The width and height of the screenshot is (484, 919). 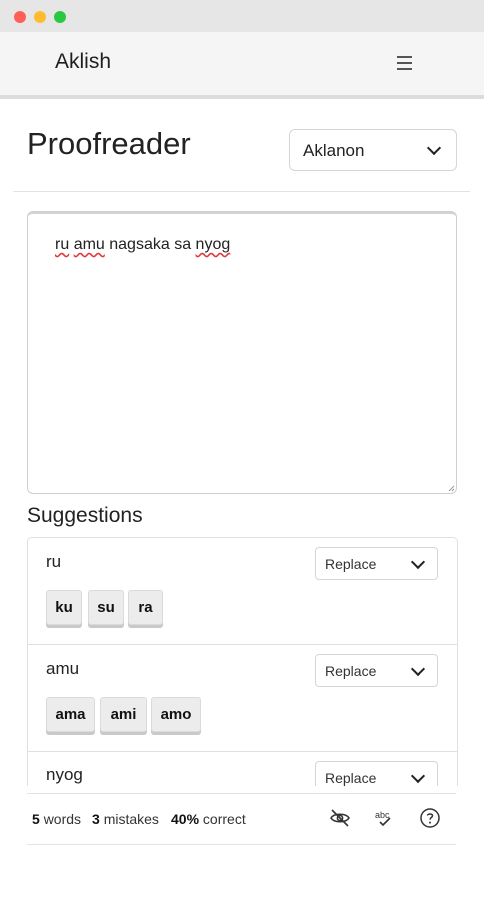 I want to click on spellcheck-icon: abc, so click(x=384, y=818).